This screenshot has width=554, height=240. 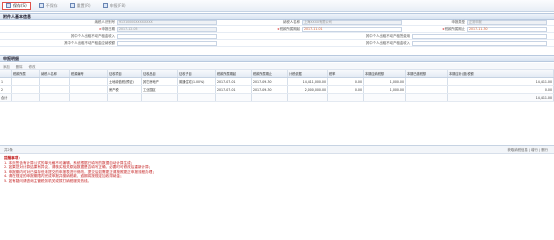 I want to click on column-header: 纳税人名称, so click(x=55, y=73).